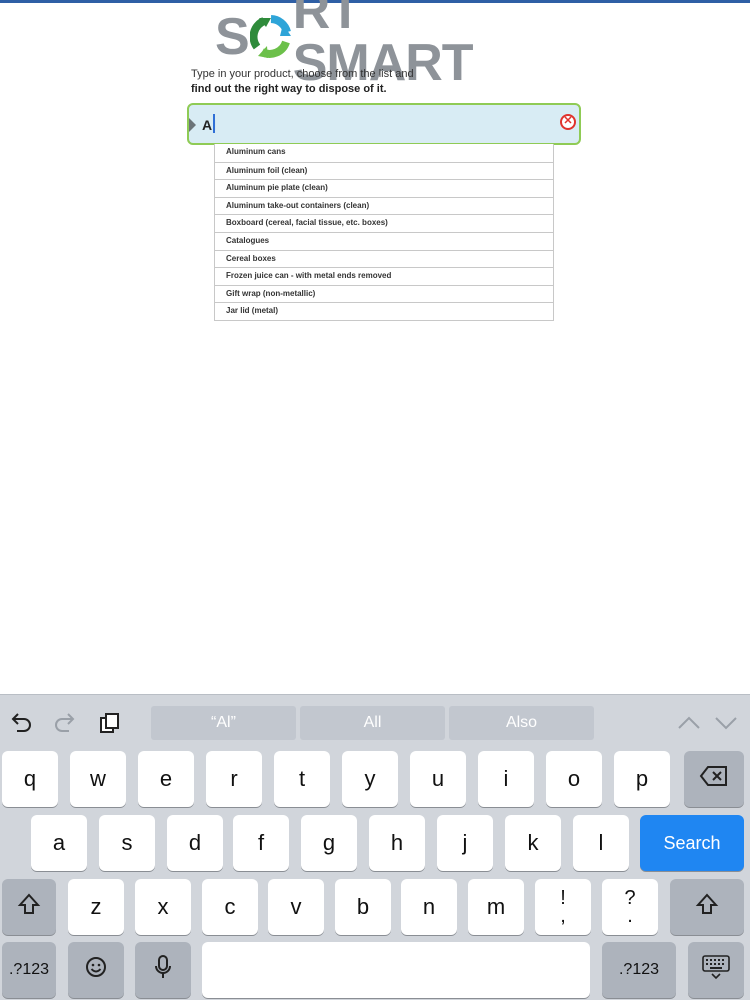 Image resolution: width=750 pixels, height=1000 pixels. What do you see at coordinates (232, 37) in the screenshot?
I see `logo-text-start: S` at bounding box center [232, 37].